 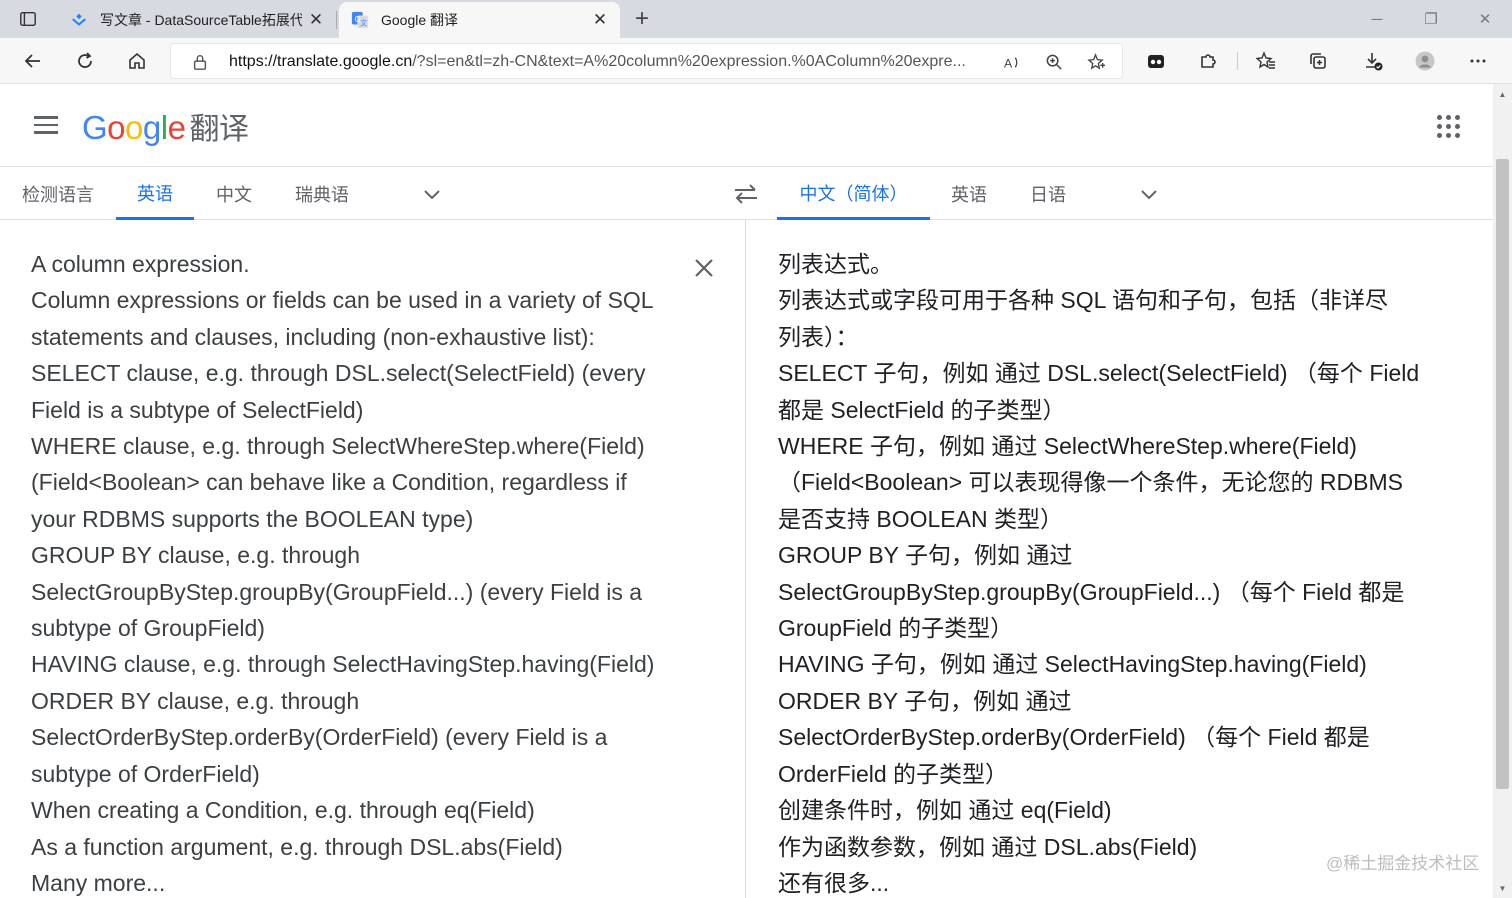 What do you see at coordinates (47, 125) in the screenshot?
I see `main-menu-icon` at bounding box center [47, 125].